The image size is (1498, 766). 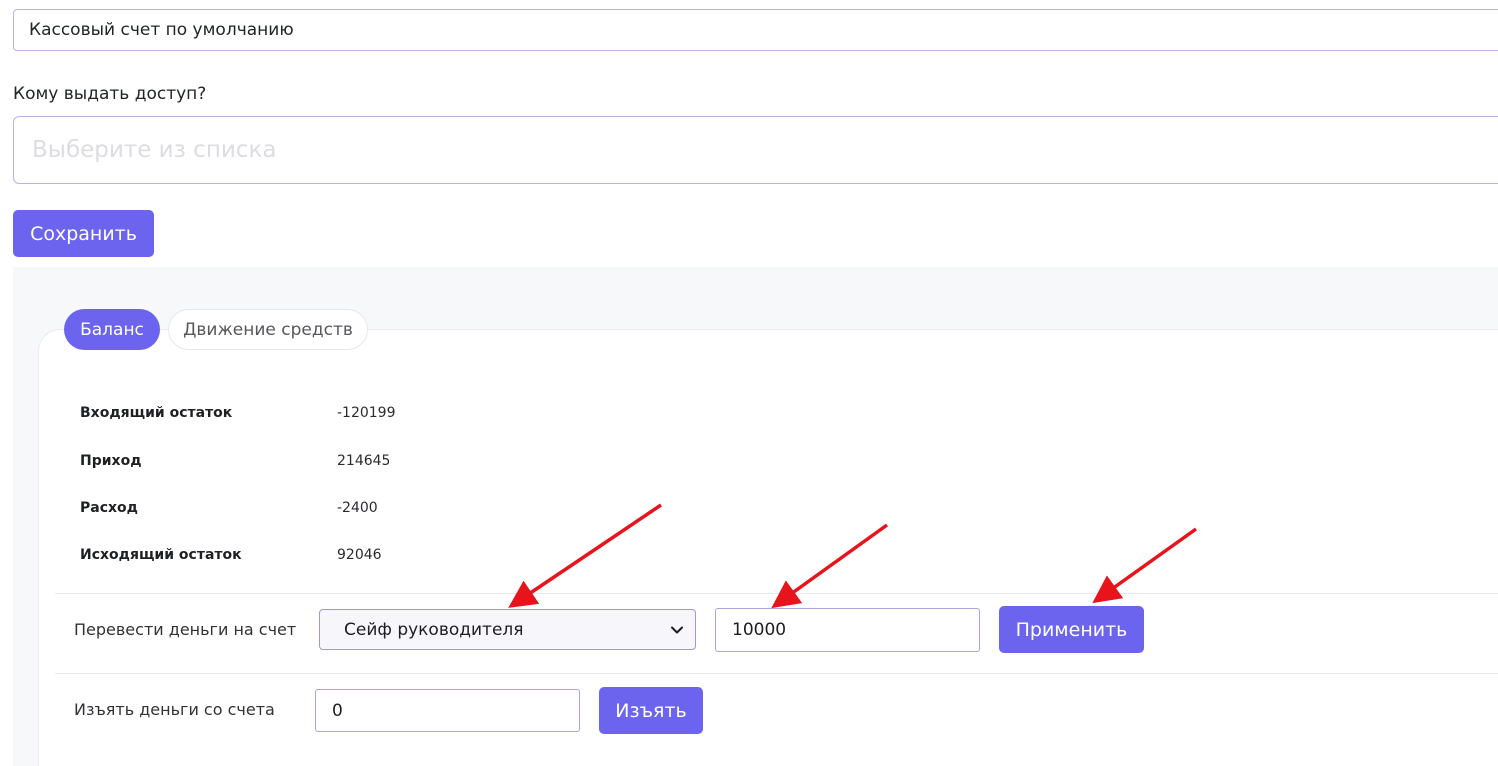 I want to click on income-label: Приход, so click(x=111, y=461).